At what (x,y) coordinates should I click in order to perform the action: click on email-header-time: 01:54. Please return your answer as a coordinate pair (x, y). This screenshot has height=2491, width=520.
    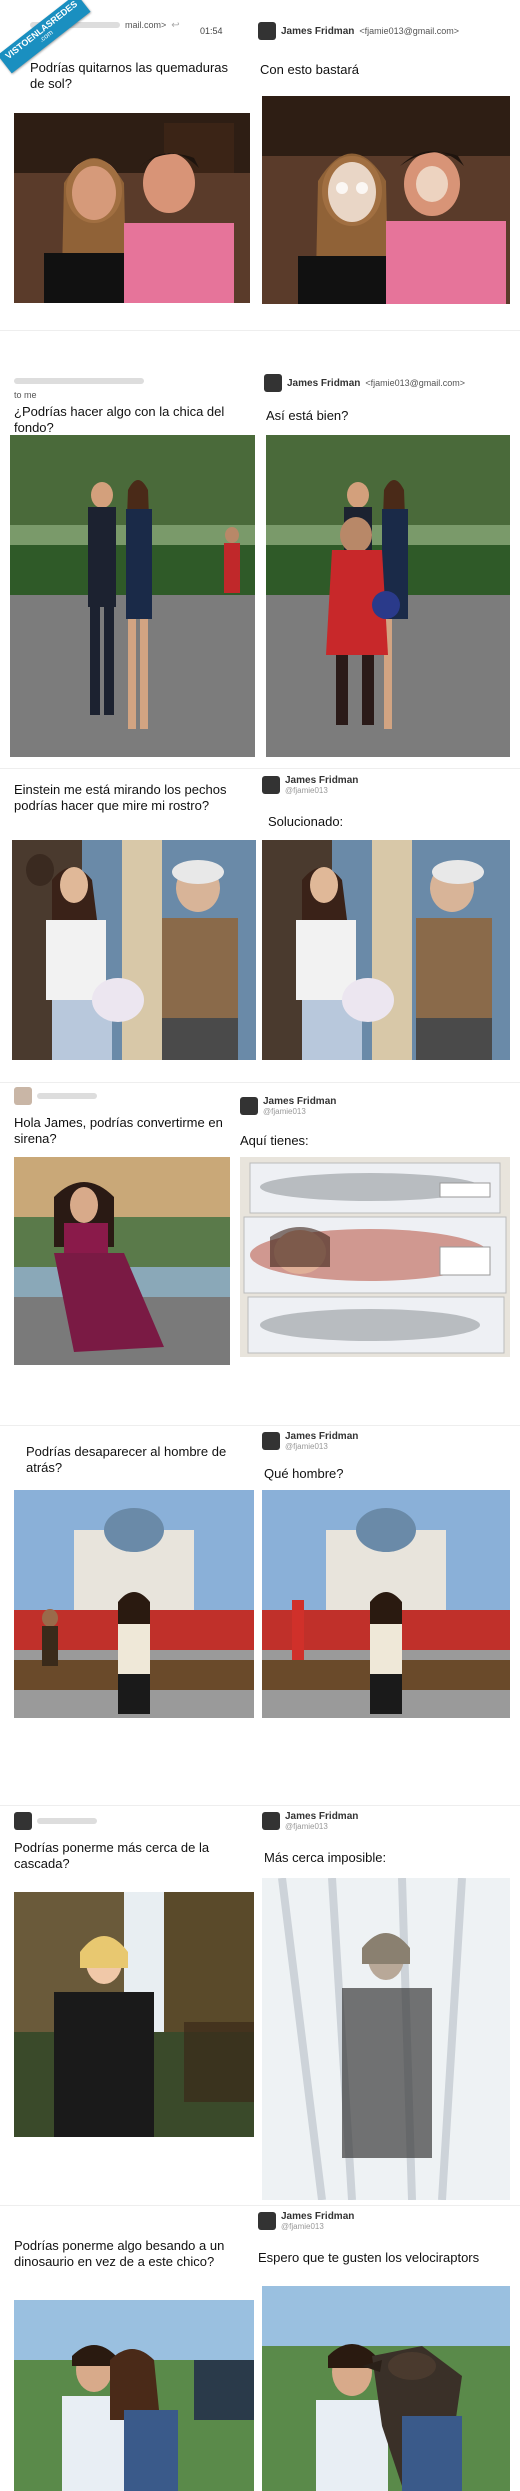
    Looking at the image, I should click on (211, 31).